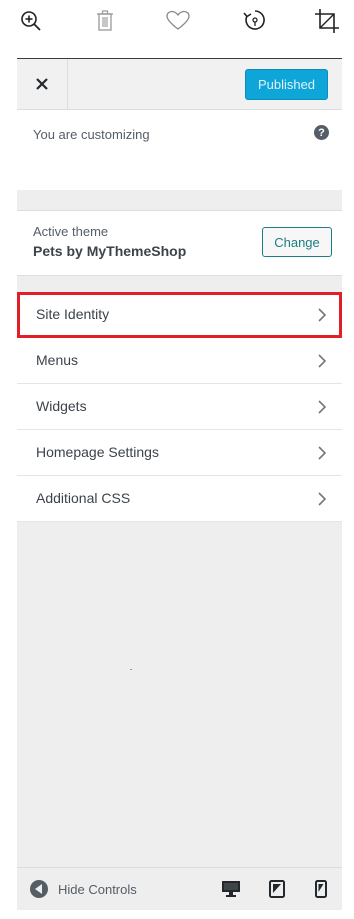 This screenshot has width=354, height=919. I want to click on hide-controls-button: Hide Controls, so click(83, 889).